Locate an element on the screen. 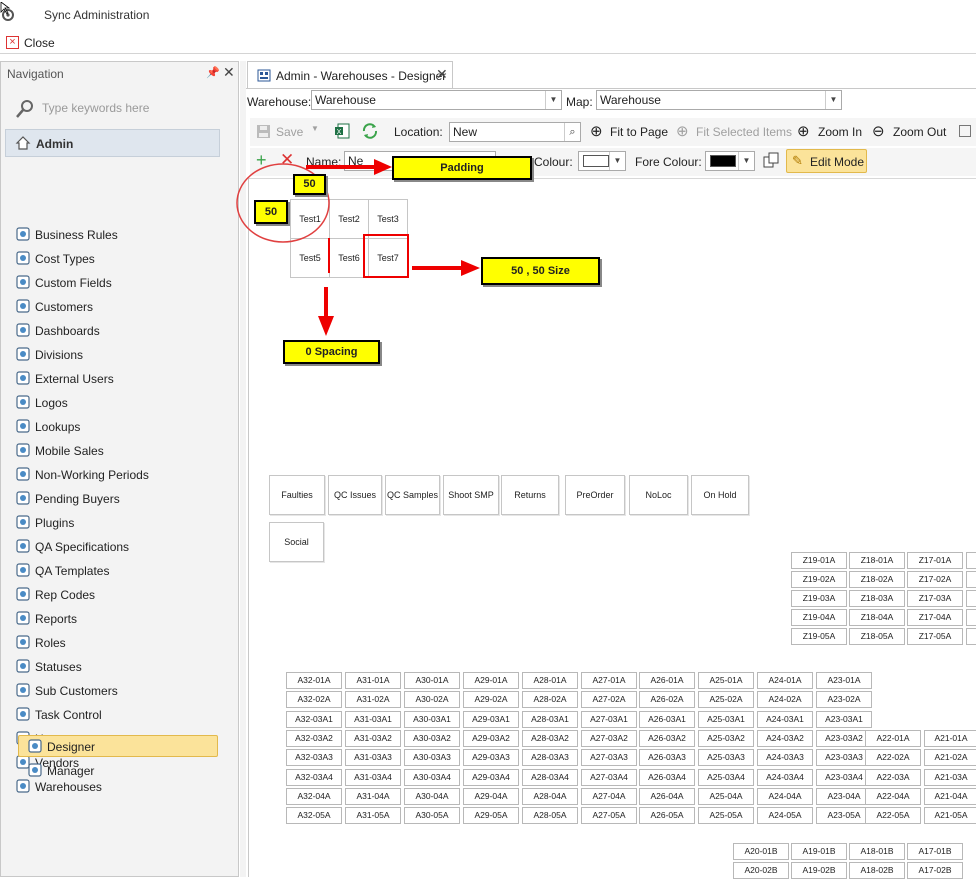 This screenshot has height=879, width=976. size-highlight is located at coordinates (386, 256).